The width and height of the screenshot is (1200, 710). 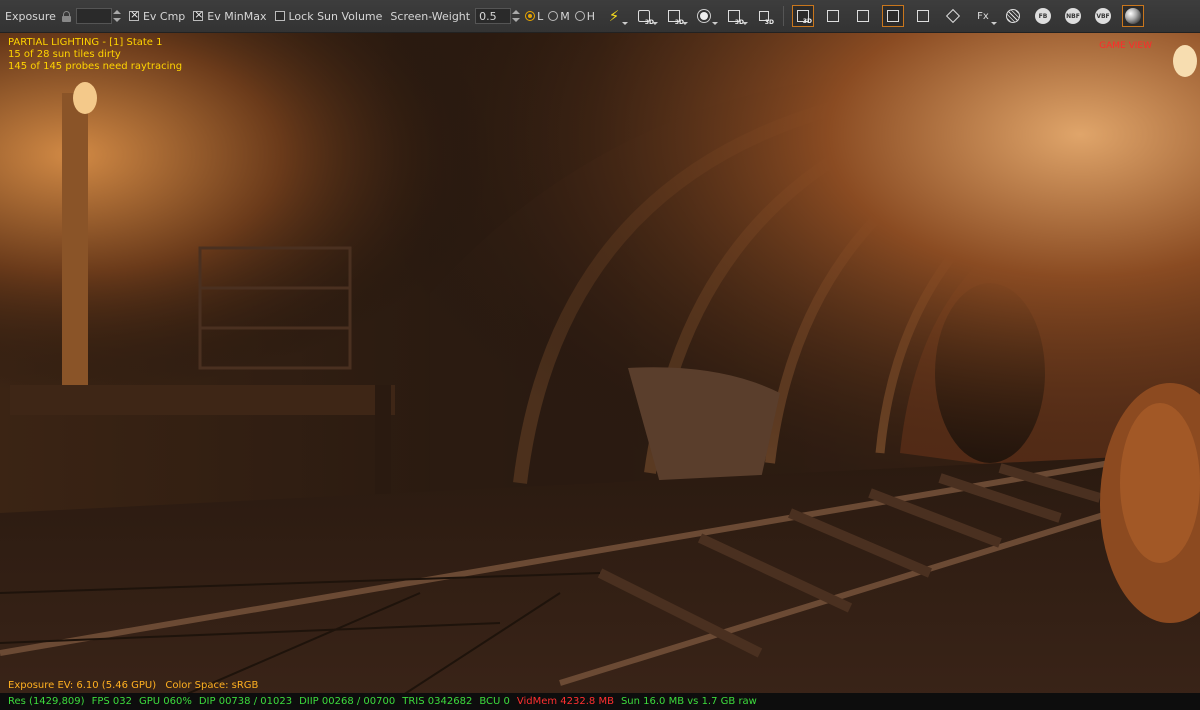 I want to click on color-space-text: Color Space: sRGB, so click(x=212, y=685).